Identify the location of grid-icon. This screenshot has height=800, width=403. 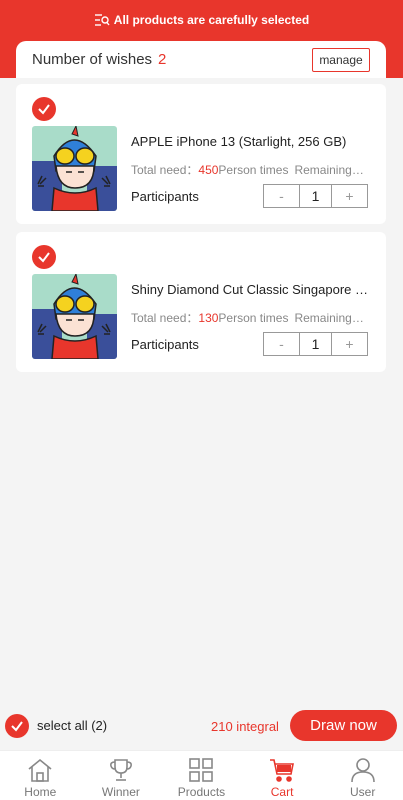
(201, 770).